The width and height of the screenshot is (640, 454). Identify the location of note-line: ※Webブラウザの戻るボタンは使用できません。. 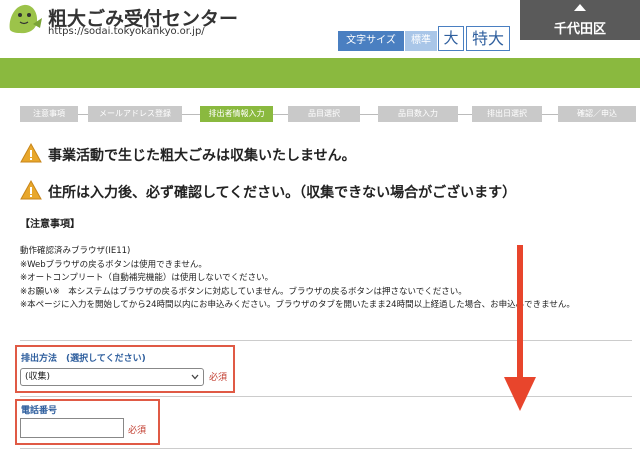
(113, 264).